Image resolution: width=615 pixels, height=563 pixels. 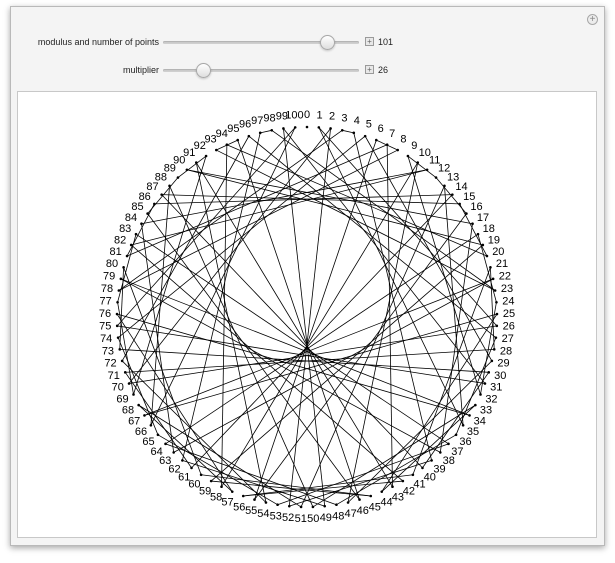 I want to click on point-label: 21, so click(x=502, y=264).